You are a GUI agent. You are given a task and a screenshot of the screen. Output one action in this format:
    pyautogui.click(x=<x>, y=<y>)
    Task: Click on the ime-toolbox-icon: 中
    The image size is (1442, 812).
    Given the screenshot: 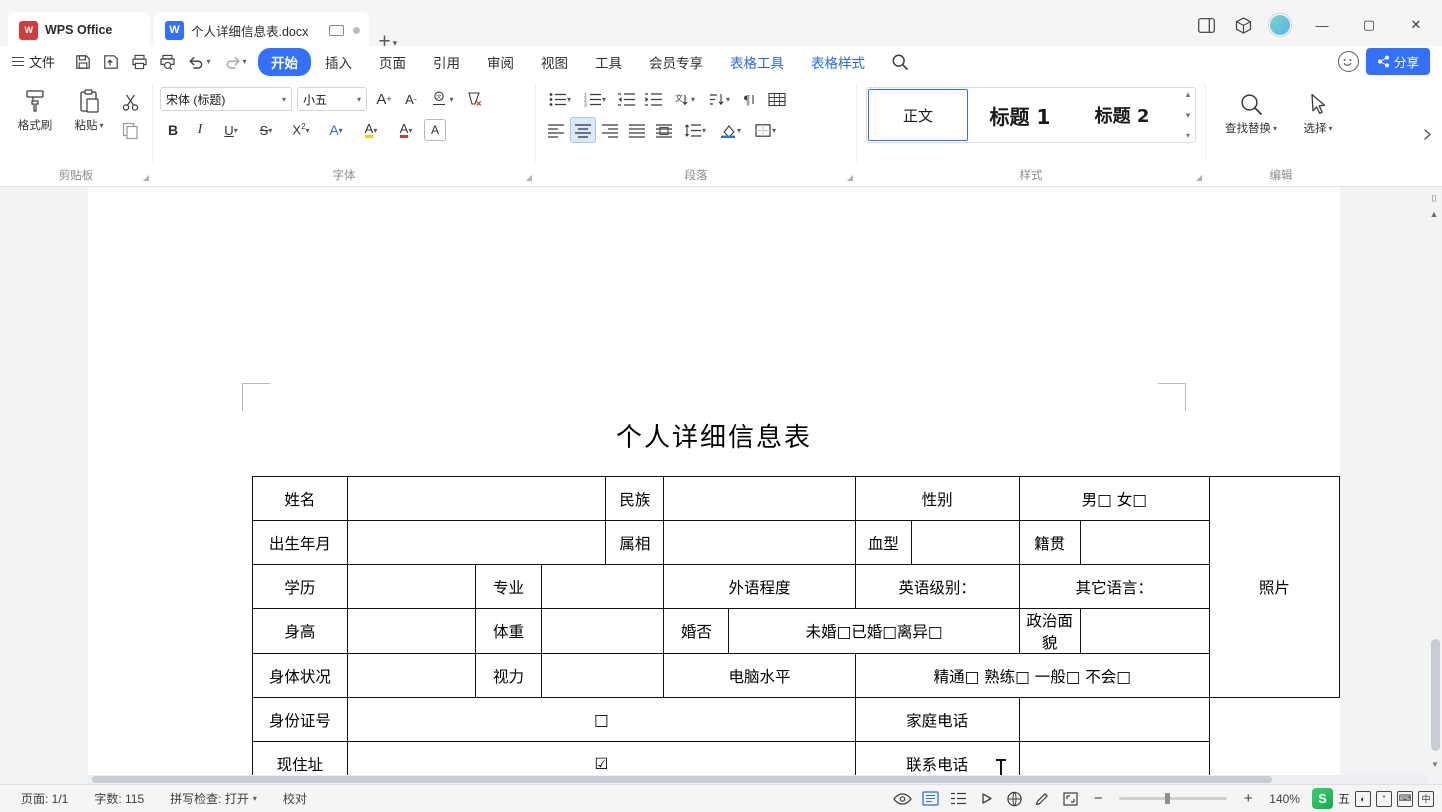 What is the action you would take?
    pyautogui.click(x=1426, y=798)
    